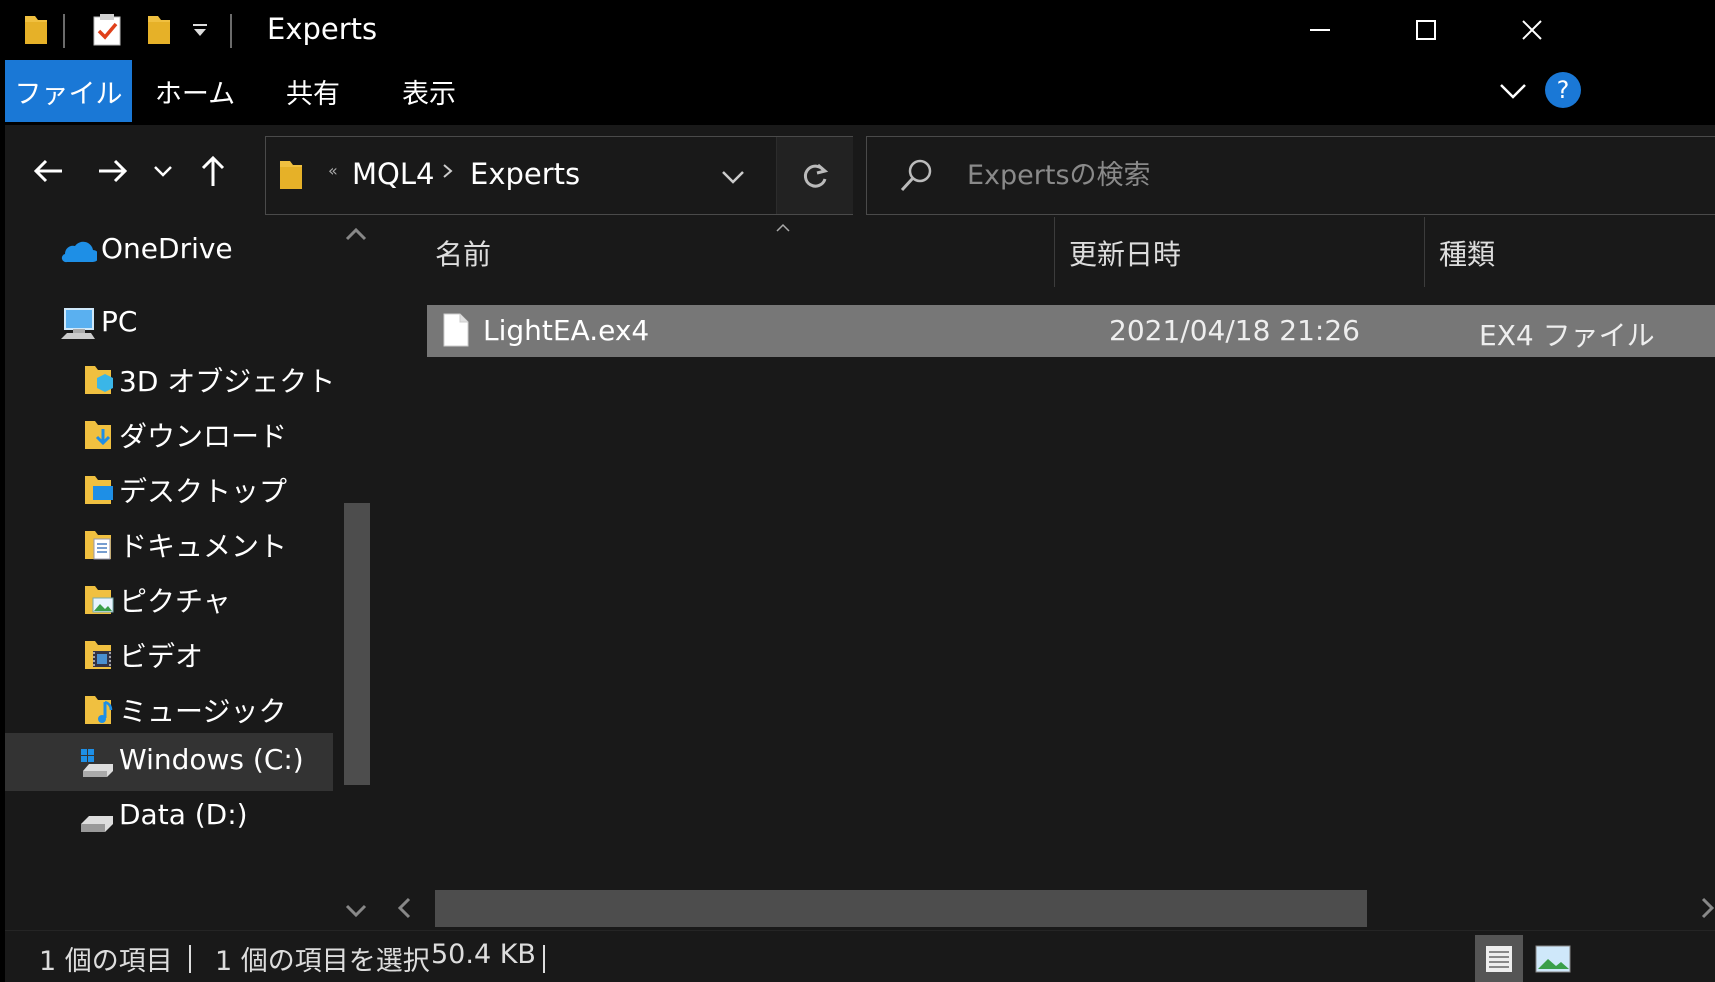 The image size is (1715, 982). I want to click on drive-icon, so click(97, 824).